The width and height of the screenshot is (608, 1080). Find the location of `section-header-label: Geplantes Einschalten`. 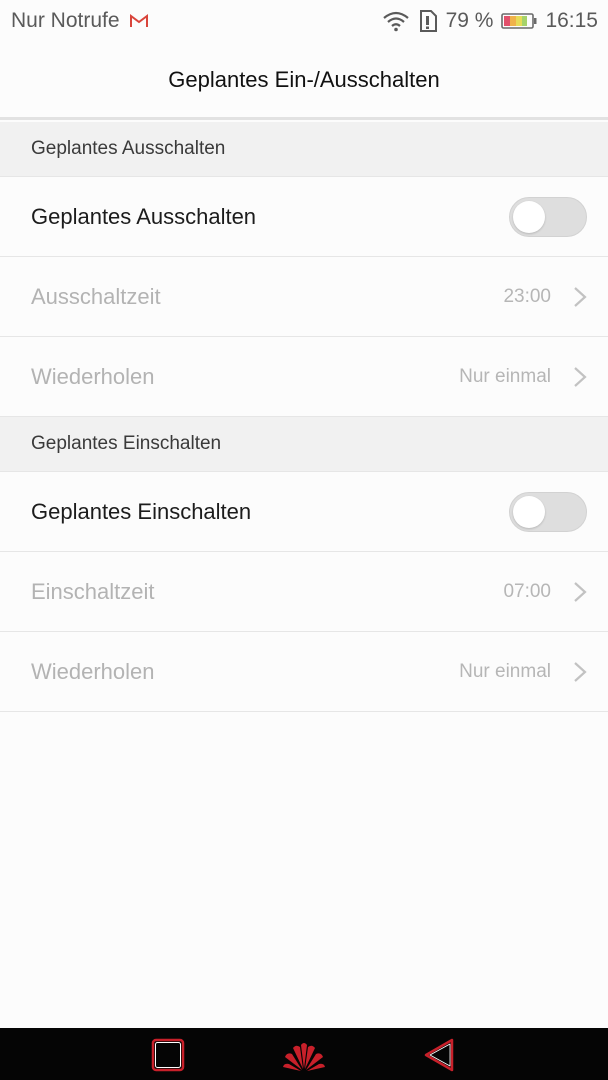

section-header-label: Geplantes Einschalten is located at coordinates (126, 443).